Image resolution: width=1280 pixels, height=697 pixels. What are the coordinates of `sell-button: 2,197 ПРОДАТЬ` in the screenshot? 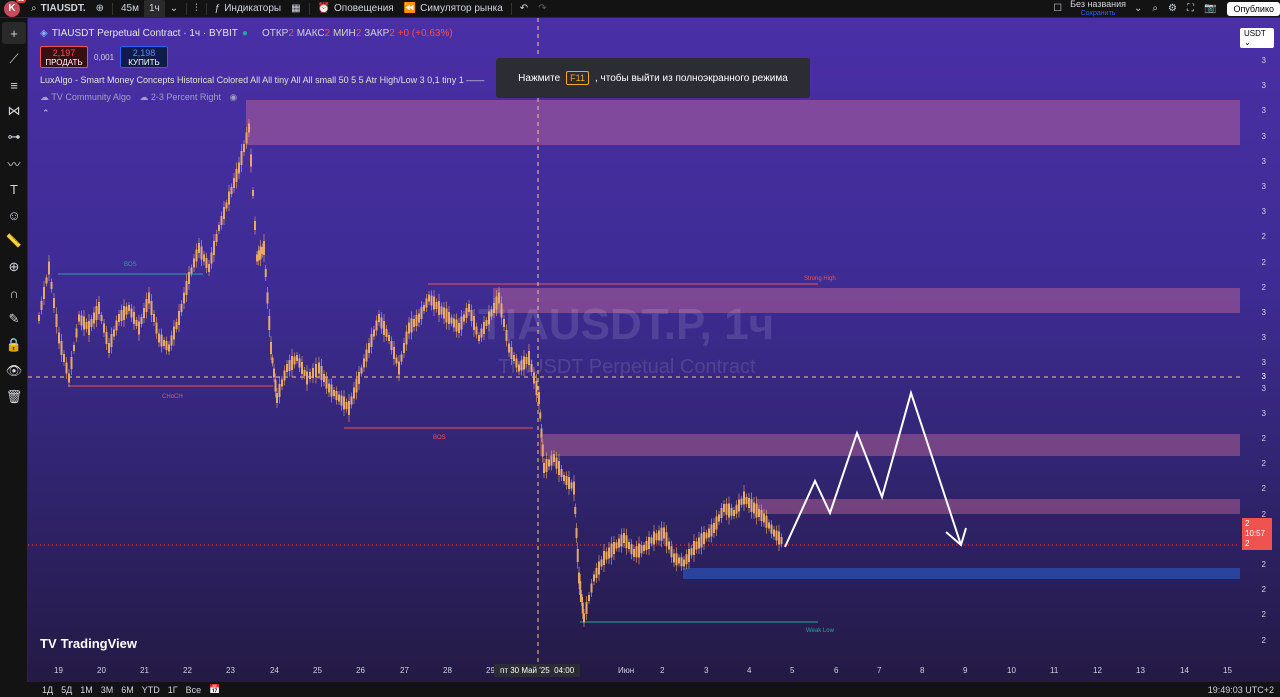 It's located at (64, 57).